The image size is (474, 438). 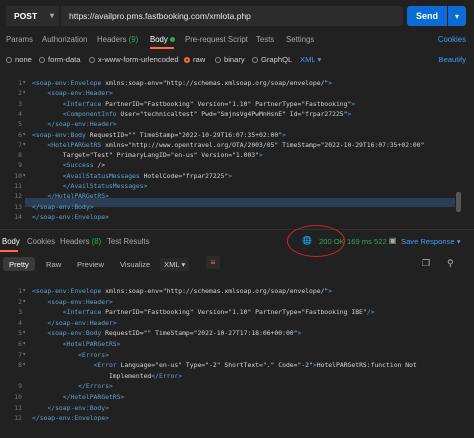 I want to click on code-line: <HotelPARGetRS>, so click(x=91, y=344).